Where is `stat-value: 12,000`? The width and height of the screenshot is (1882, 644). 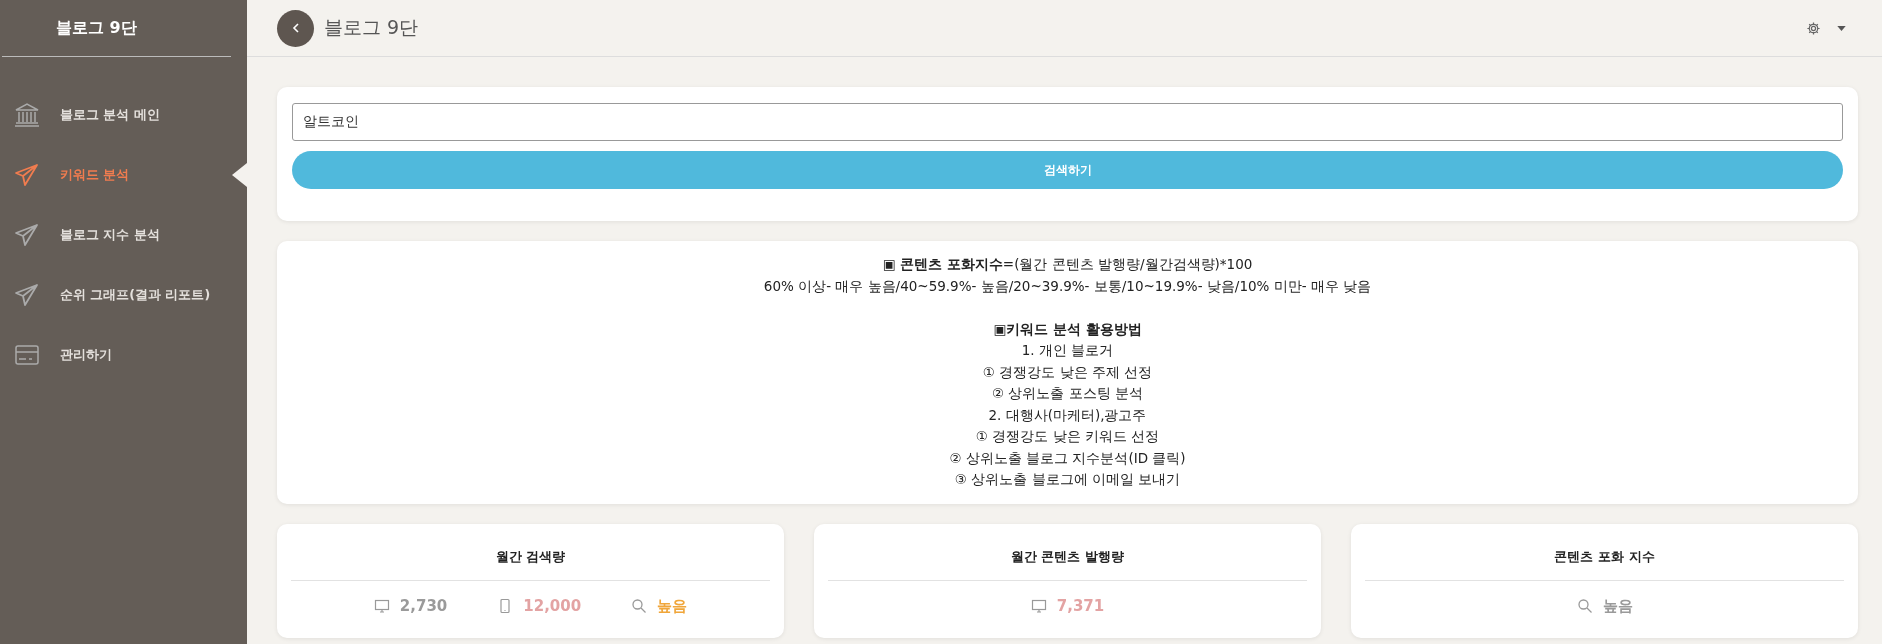
stat-value: 12,000 is located at coordinates (552, 606).